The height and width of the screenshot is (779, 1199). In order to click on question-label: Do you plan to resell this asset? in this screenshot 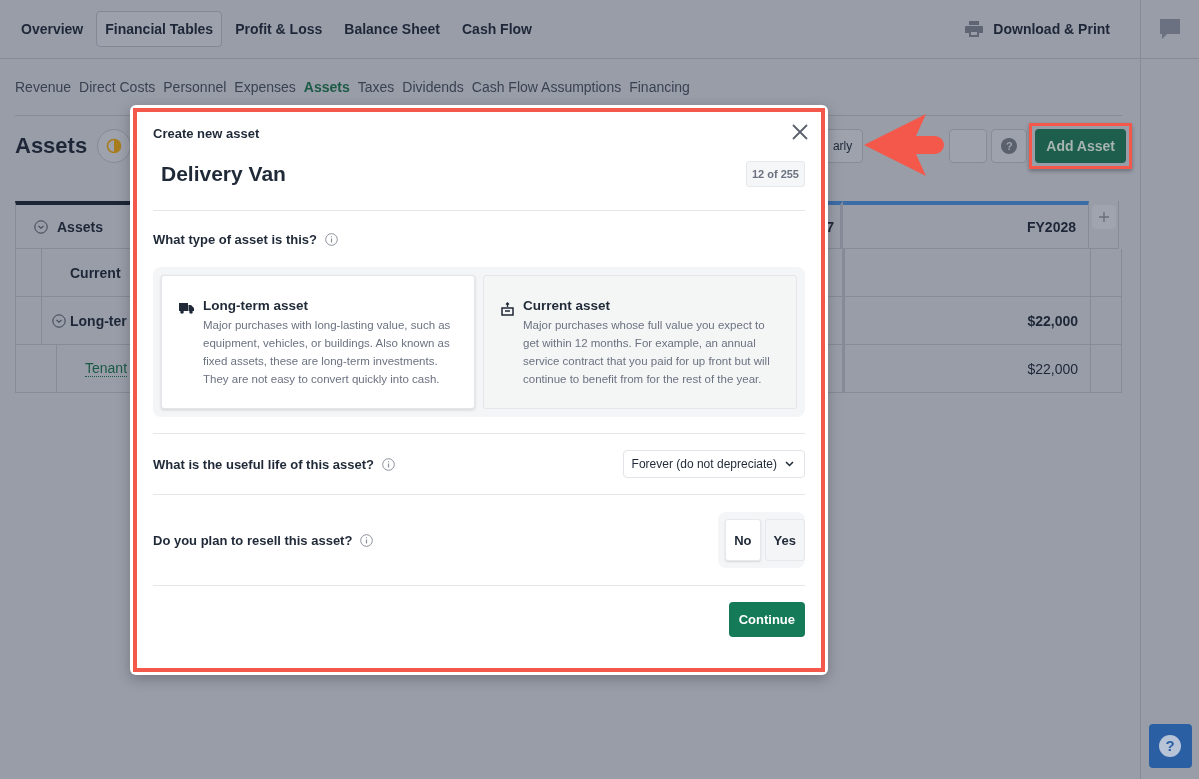, I will do `click(253, 540)`.